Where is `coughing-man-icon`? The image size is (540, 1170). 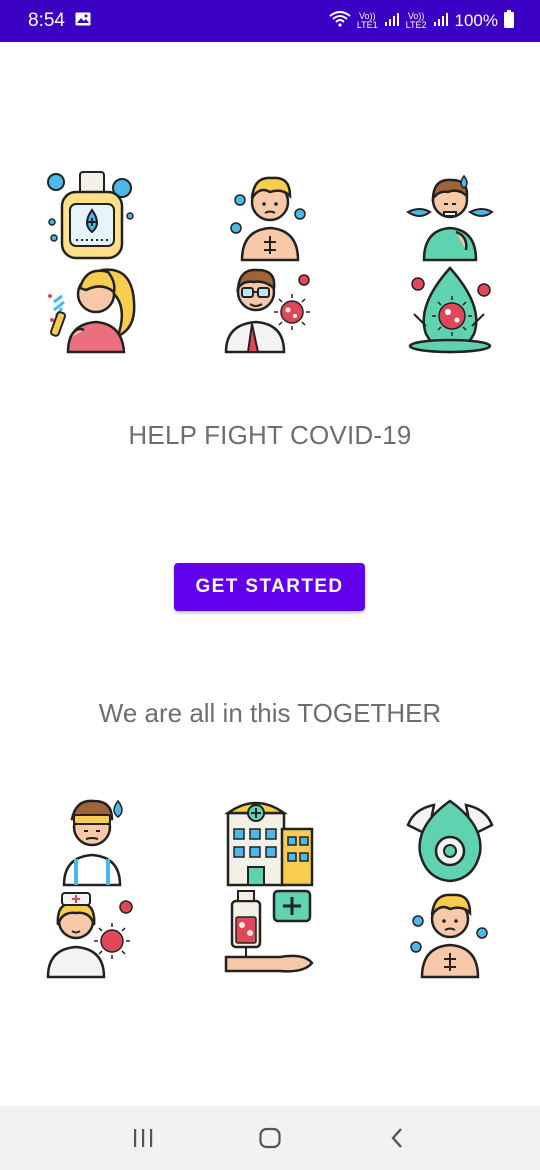
coughing-man-icon is located at coordinates (450, 216).